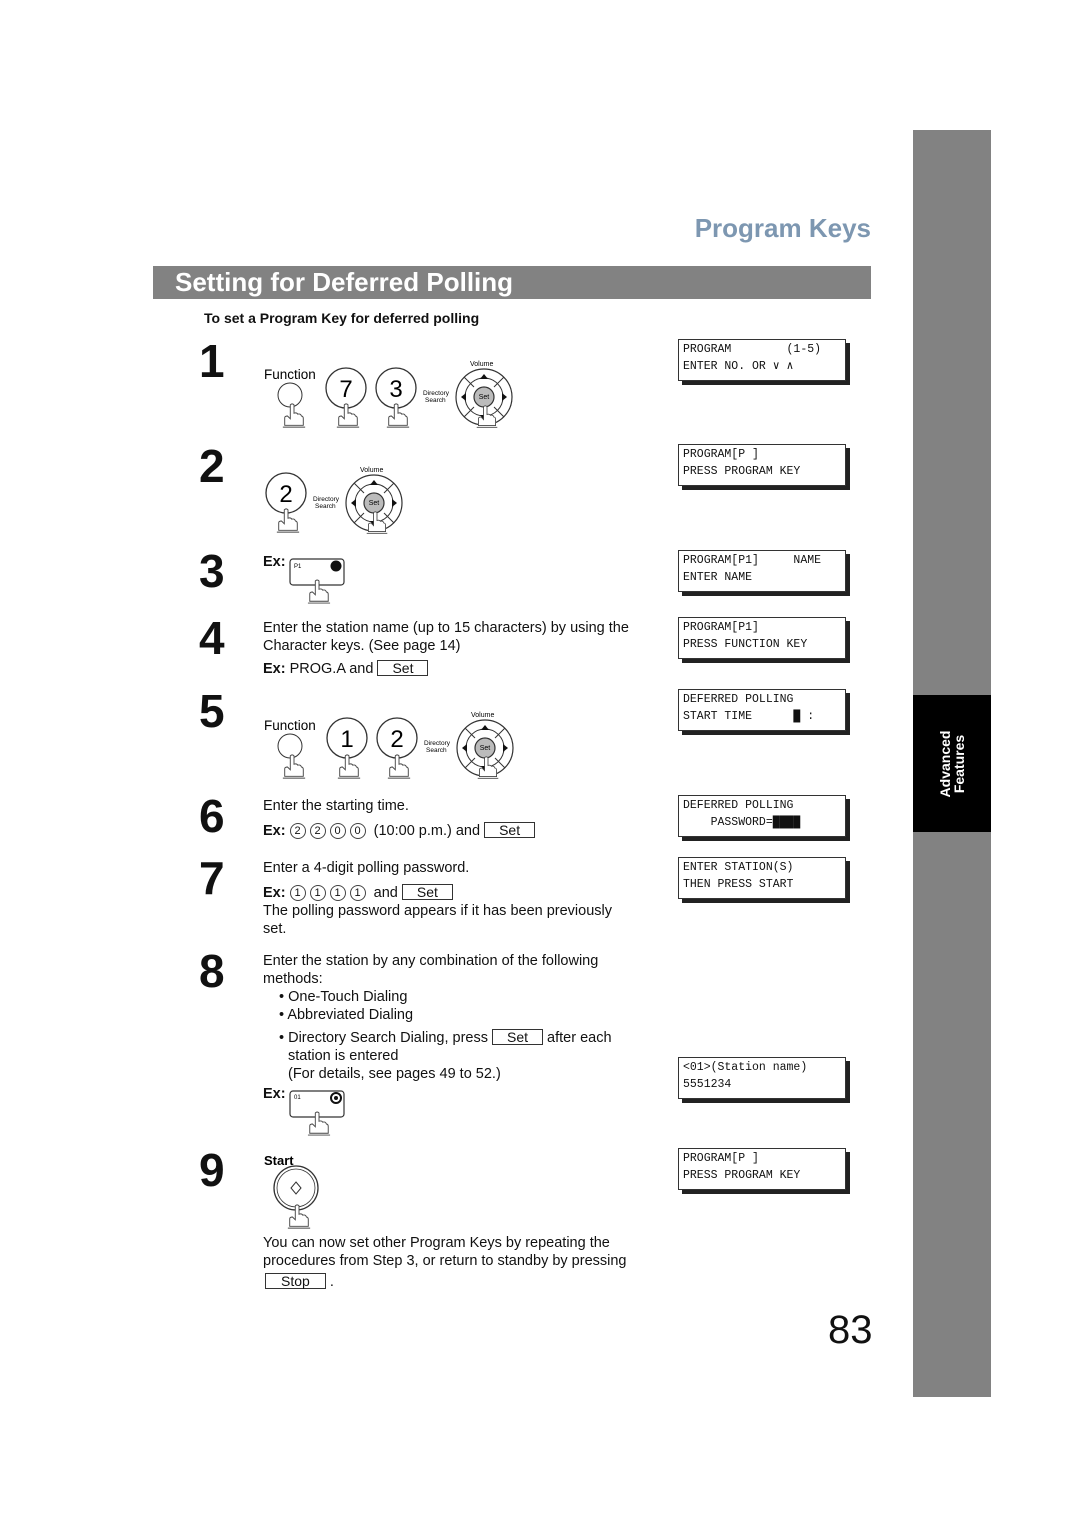 This screenshot has height=1528, width=1080. I want to click on indicator-icon, so click(336, 566).